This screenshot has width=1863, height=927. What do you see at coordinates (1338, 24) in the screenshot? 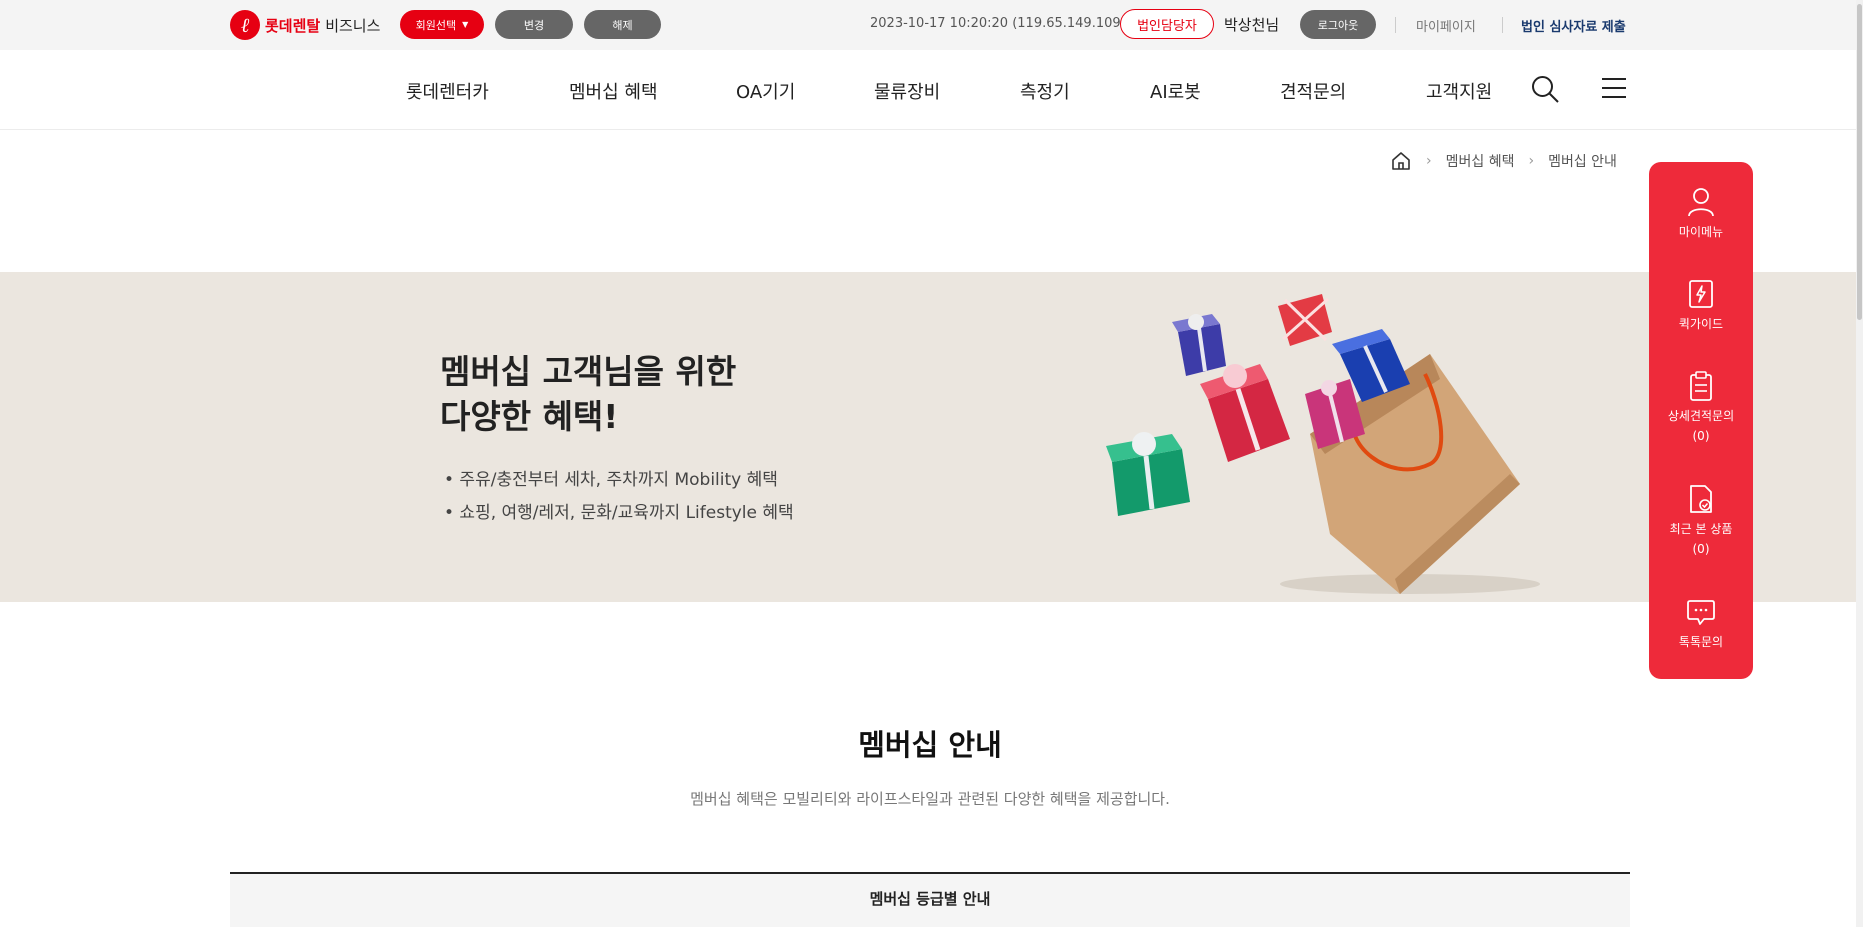
I see `logout-button: 로그아웃` at bounding box center [1338, 24].